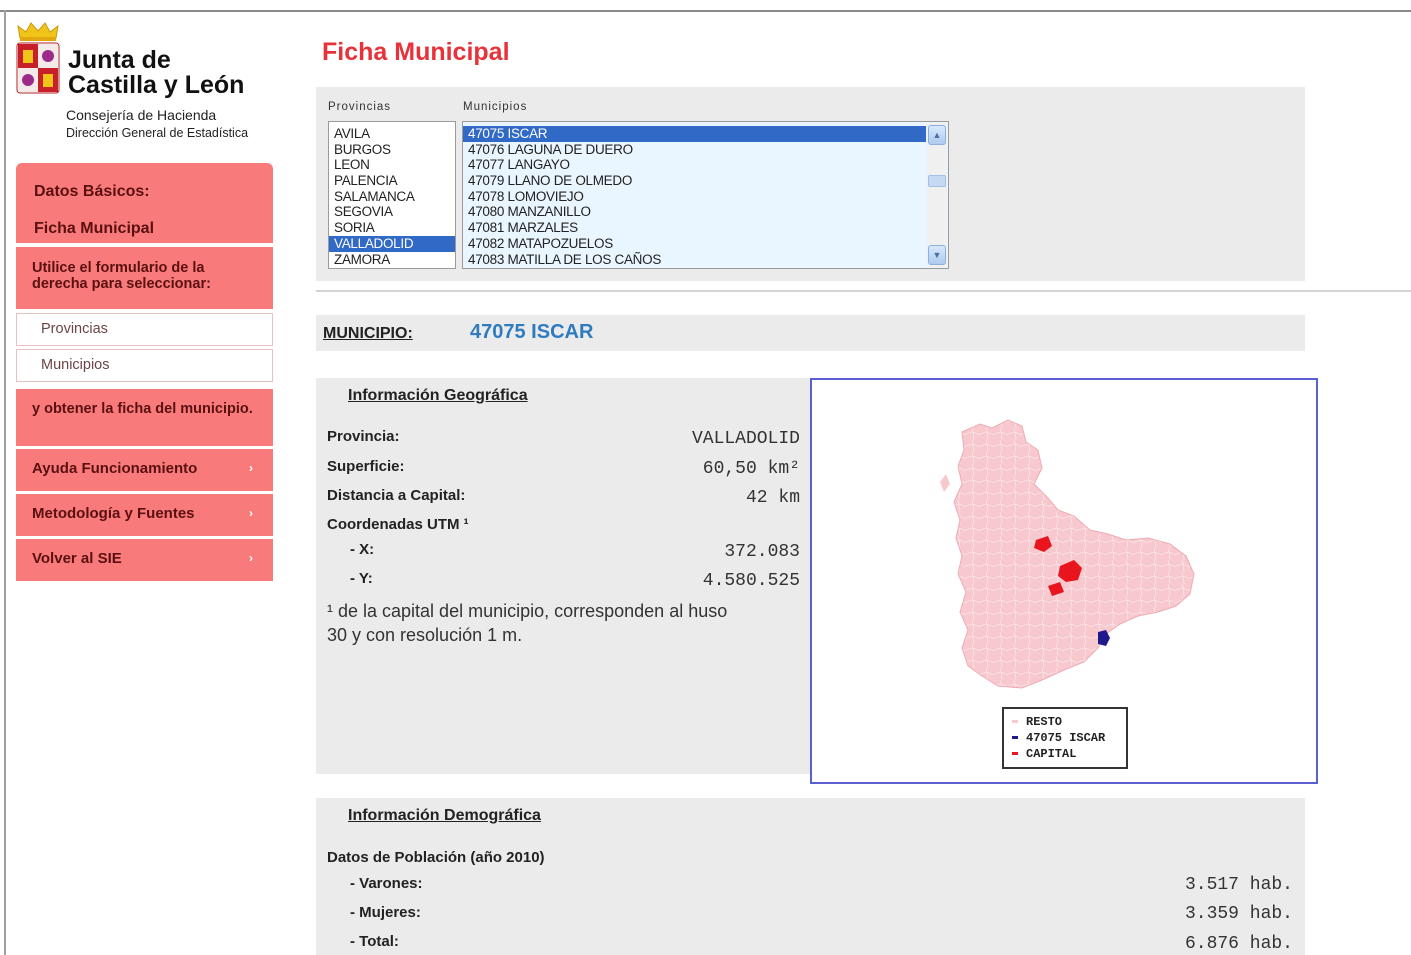 The width and height of the screenshot is (1411, 955). What do you see at coordinates (694, 181) in the screenshot?
I see `list-item: 47079 LLANO DE OLMEDO` at bounding box center [694, 181].